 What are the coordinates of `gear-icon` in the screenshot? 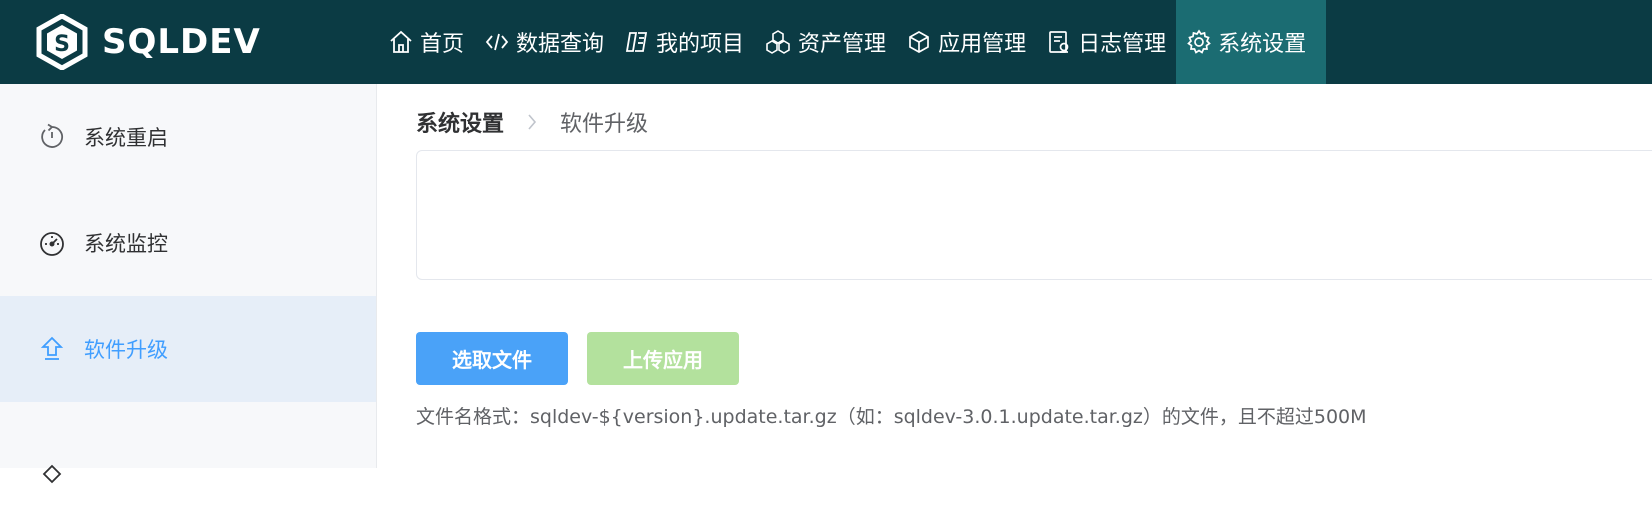 It's located at (1199, 41).